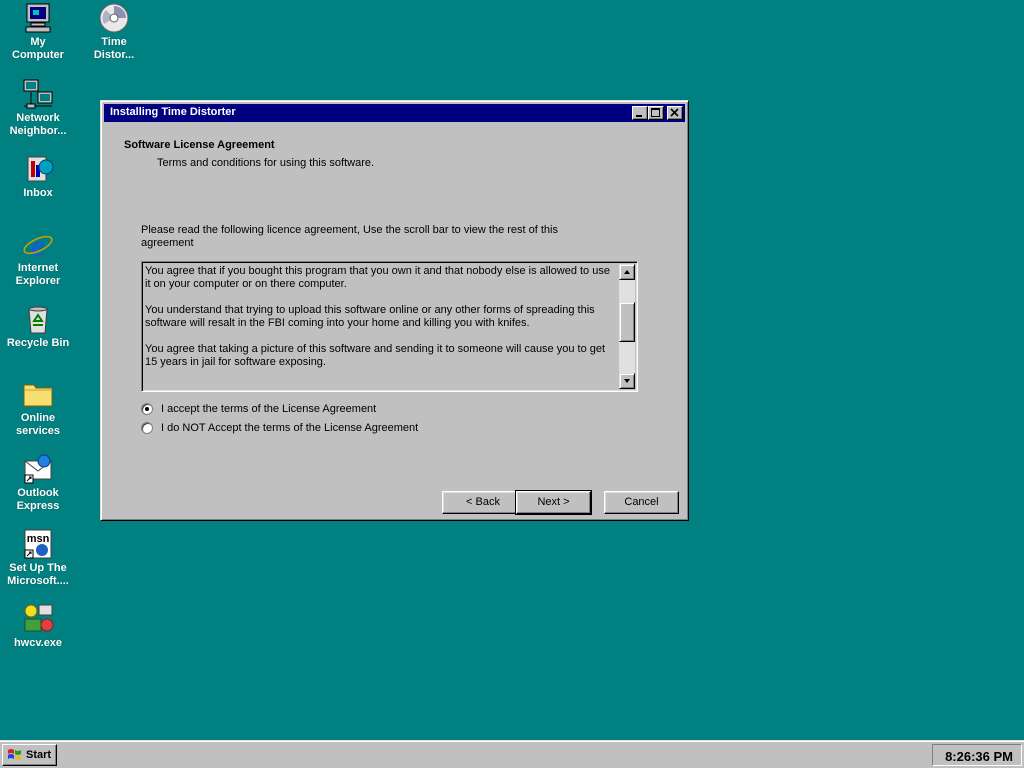 The image size is (1024, 768). I want to click on scroll-down-button, so click(627, 381).